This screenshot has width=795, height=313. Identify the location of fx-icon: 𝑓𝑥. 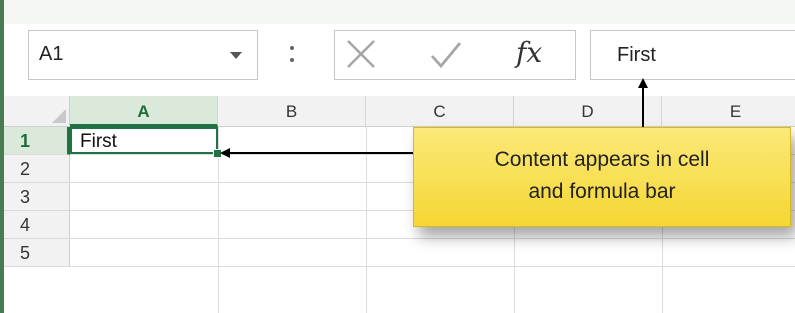
(541, 53).